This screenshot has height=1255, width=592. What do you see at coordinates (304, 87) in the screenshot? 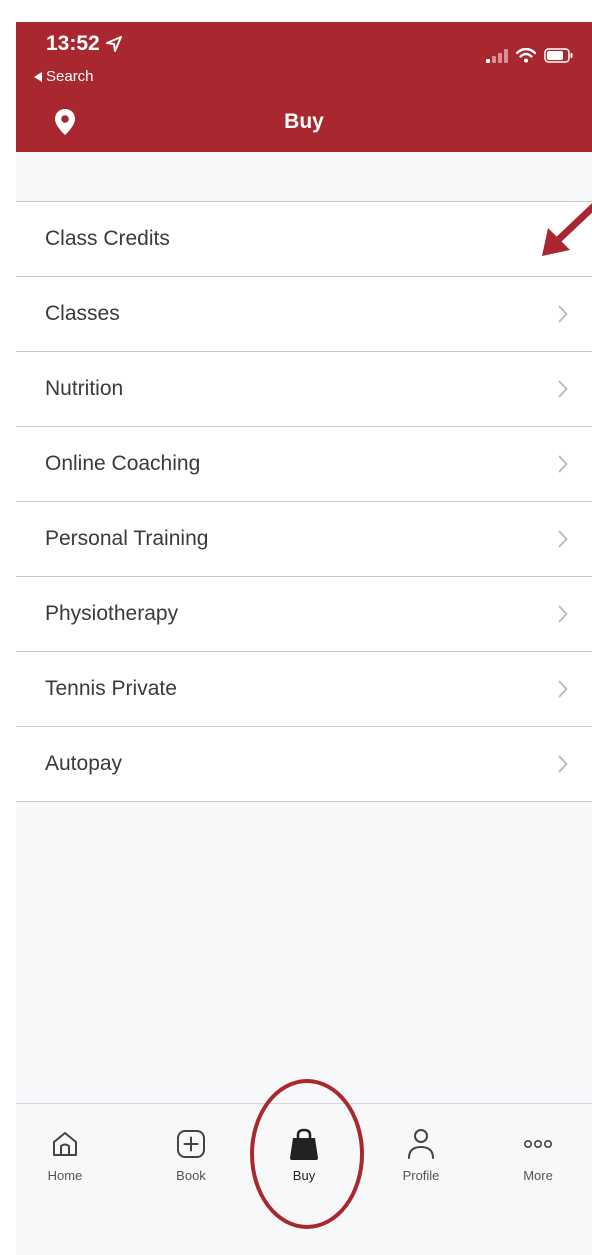
I see `header-bar: 13:52 Search Buy` at bounding box center [304, 87].